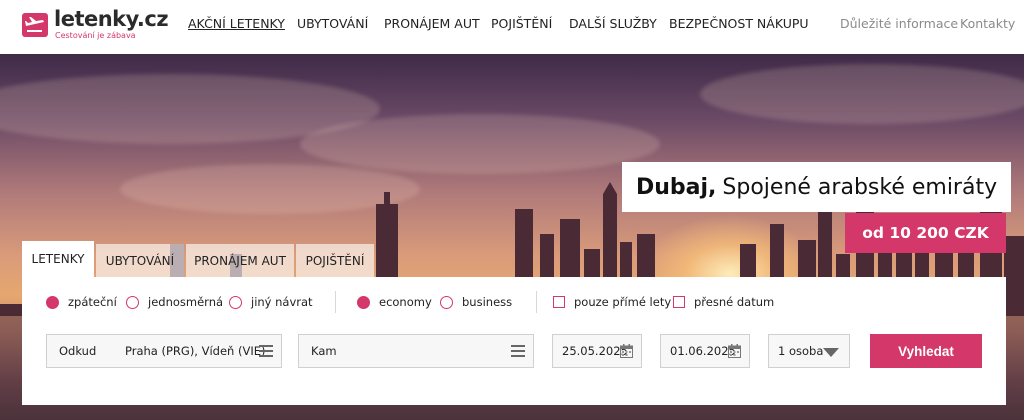 The image size is (1024, 420). Describe the element at coordinates (324, 351) in the screenshot. I see `destination-label: Kam` at that location.